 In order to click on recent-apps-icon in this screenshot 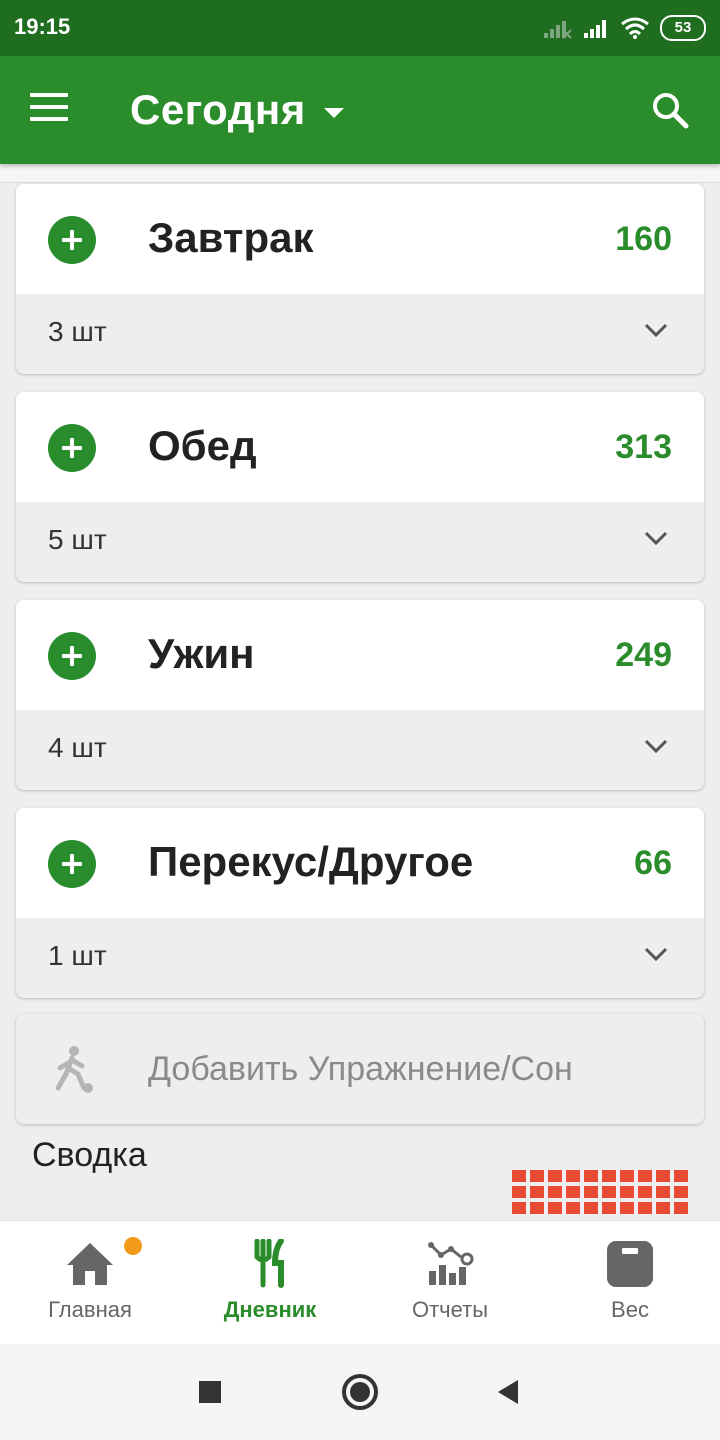, I will do `click(210, 1392)`.